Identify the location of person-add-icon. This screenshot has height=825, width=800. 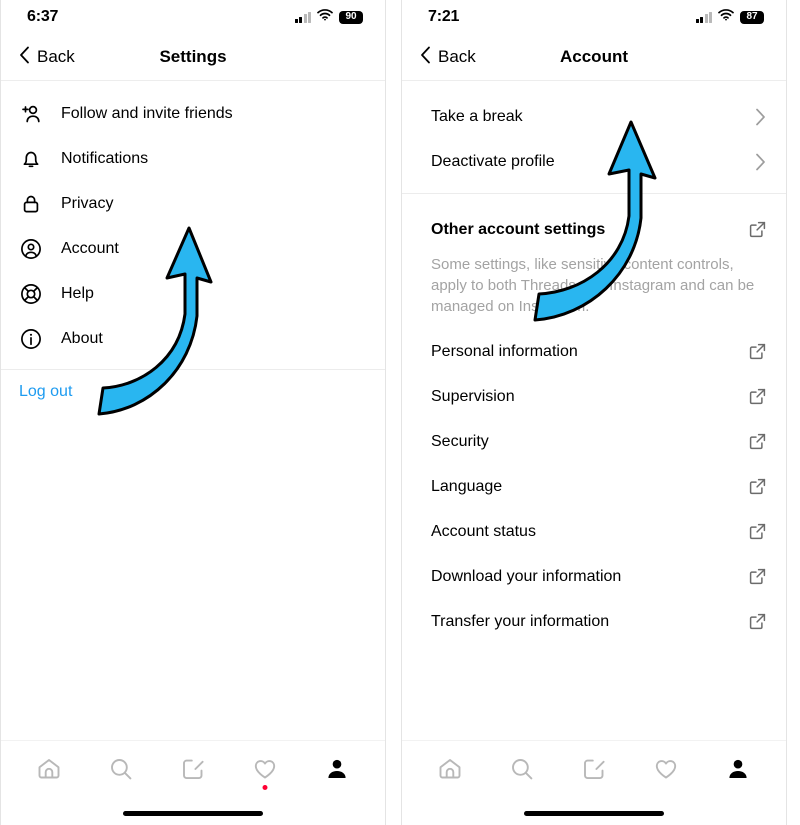
(31, 114).